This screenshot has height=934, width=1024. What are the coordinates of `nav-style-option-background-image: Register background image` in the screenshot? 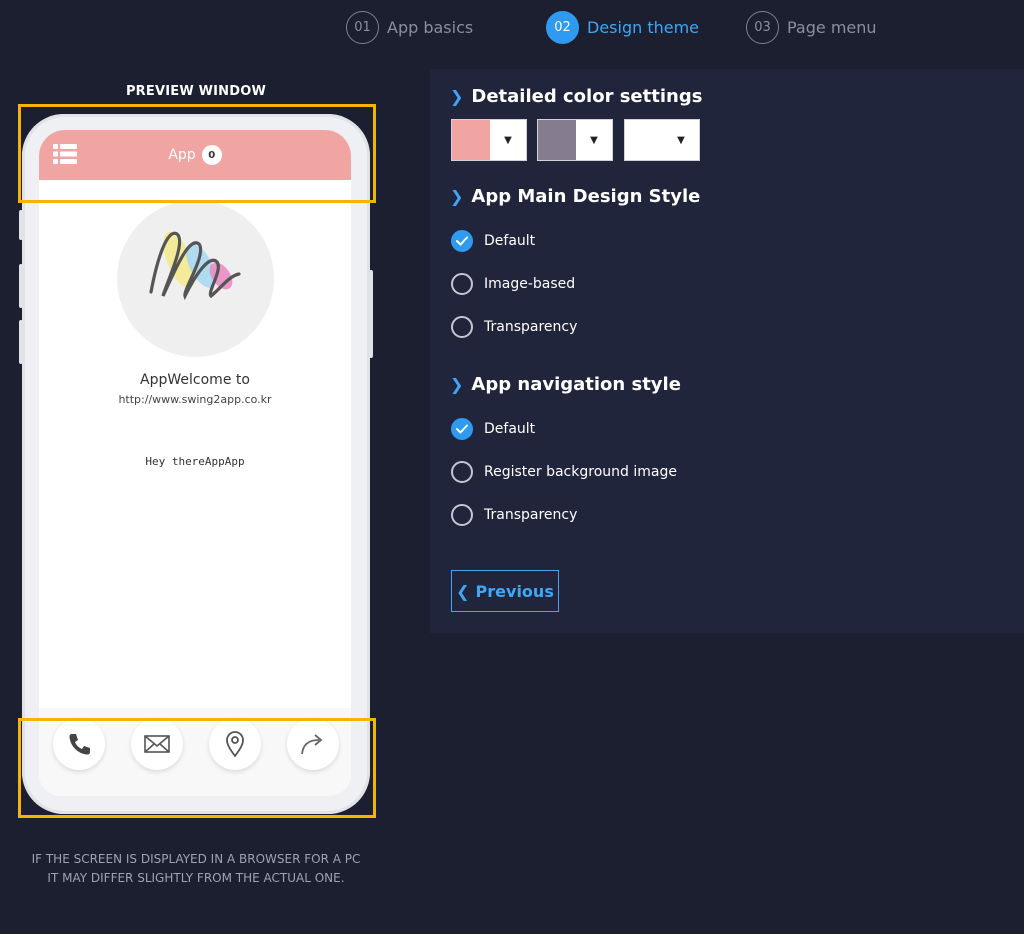 It's located at (564, 472).